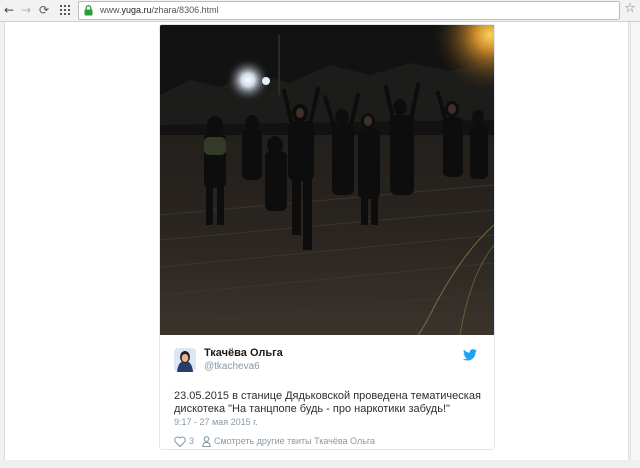  What do you see at coordinates (470, 355) in the screenshot?
I see `twitter-bird-icon` at bounding box center [470, 355].